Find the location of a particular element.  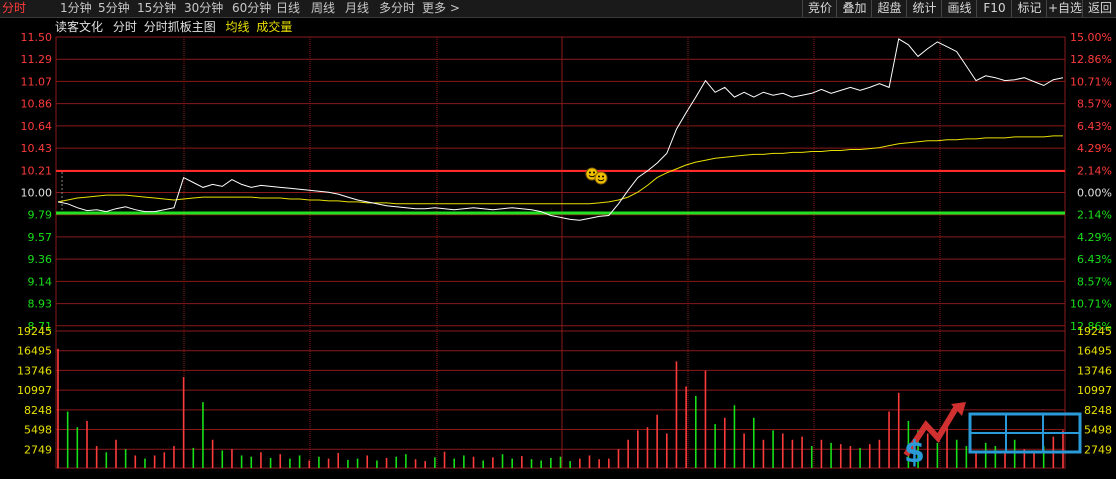

volume-tick-label-right: 8248 is located at coordinates (1098, 410).